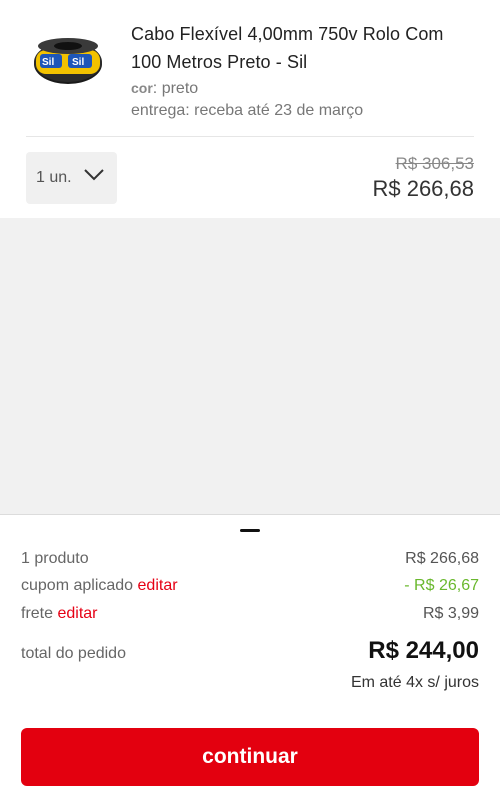 The image size is (500, 788). Describe the element at coordinates (73, 653) in the screenshot. I see `total-label: total do pedido` at that location.